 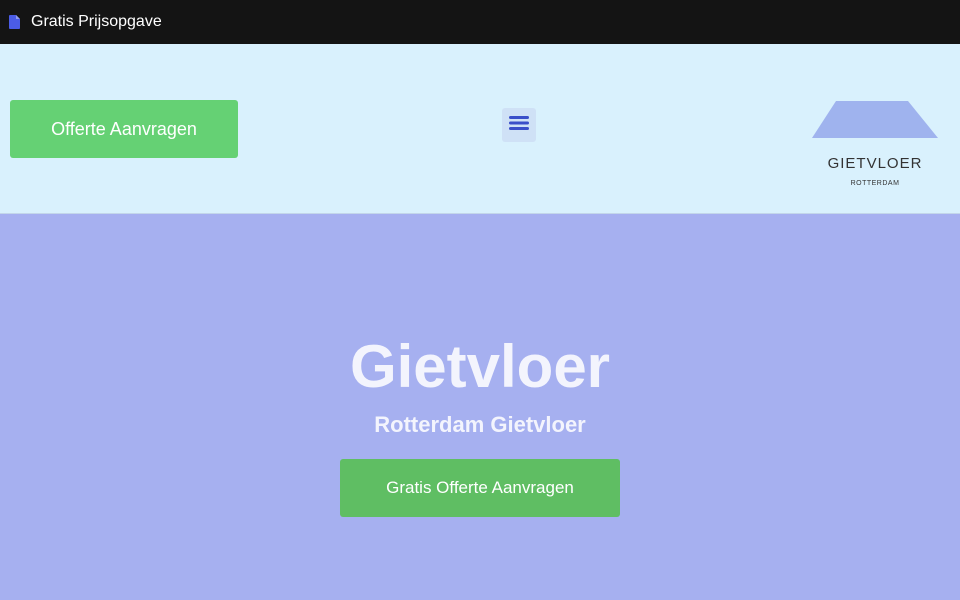 I want to click on logo-title: GIETVLOER, so click(x=875, y=163).